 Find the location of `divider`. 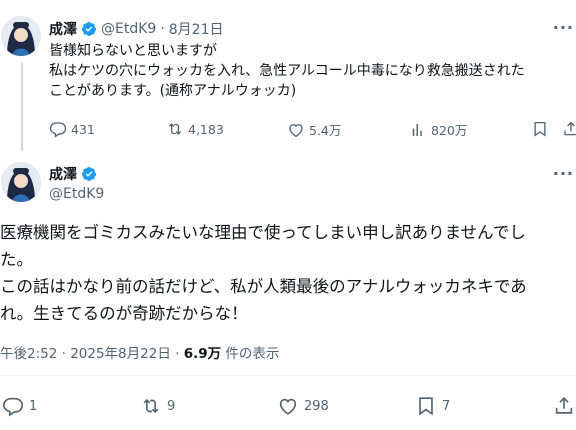

divider is located at coordinates (288, 375).